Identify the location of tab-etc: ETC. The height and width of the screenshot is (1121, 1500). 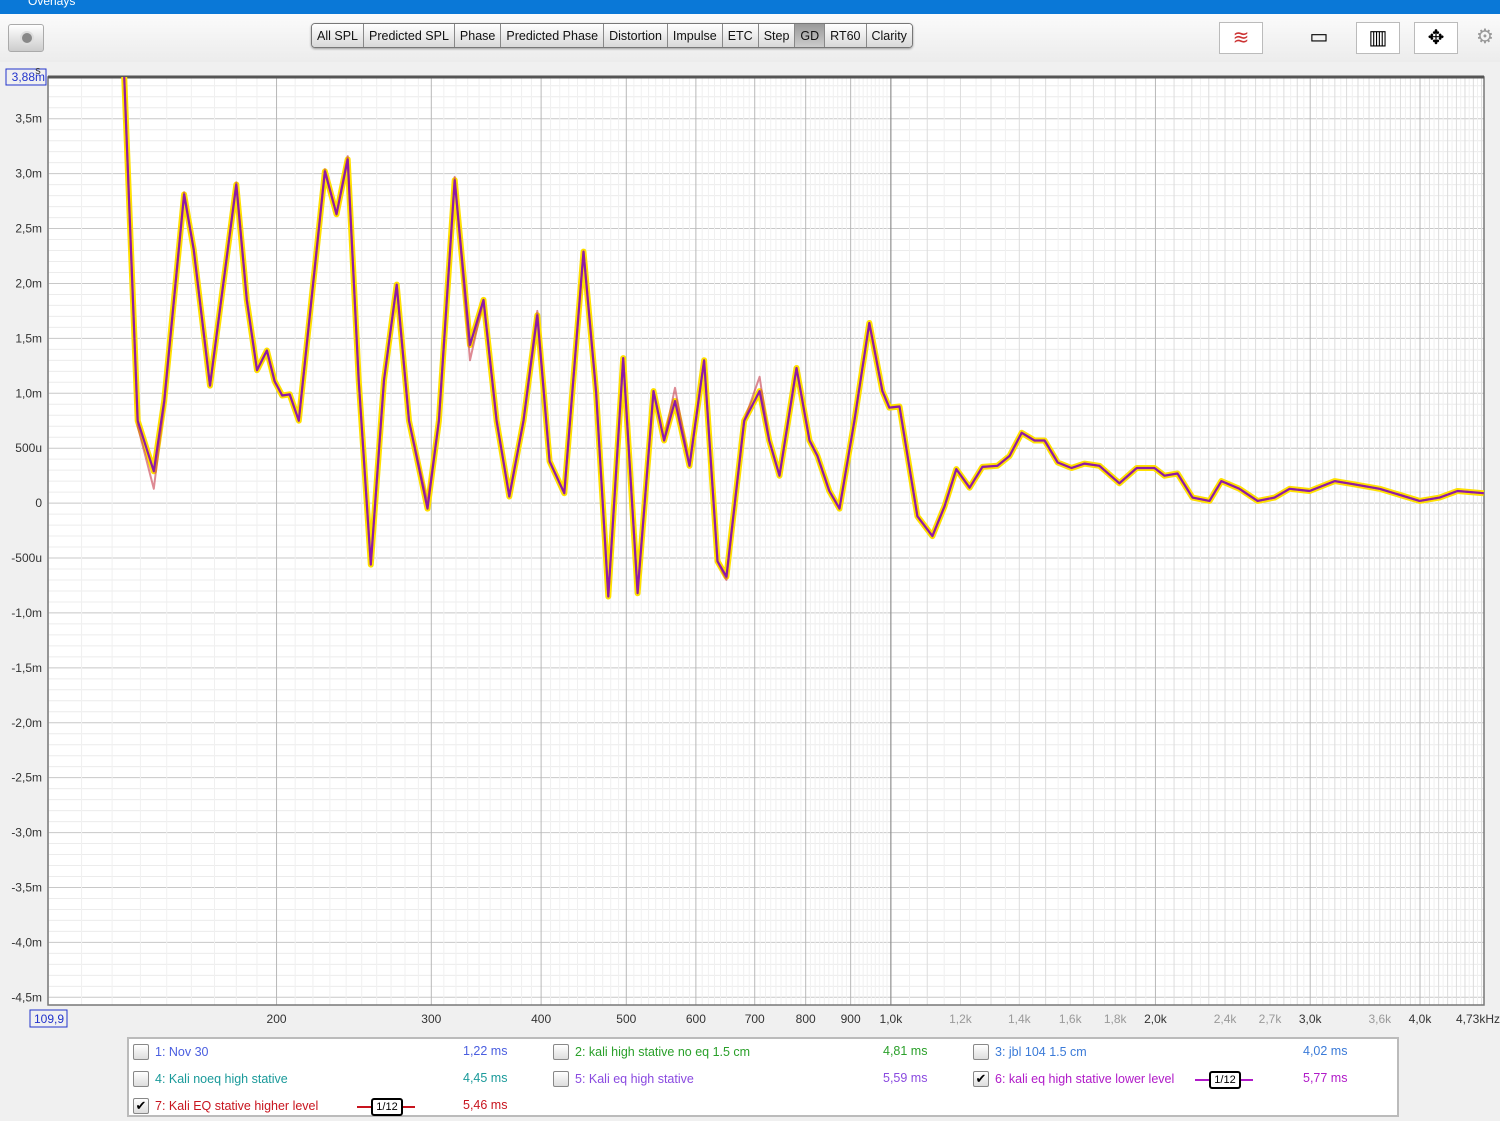
(740, 35).